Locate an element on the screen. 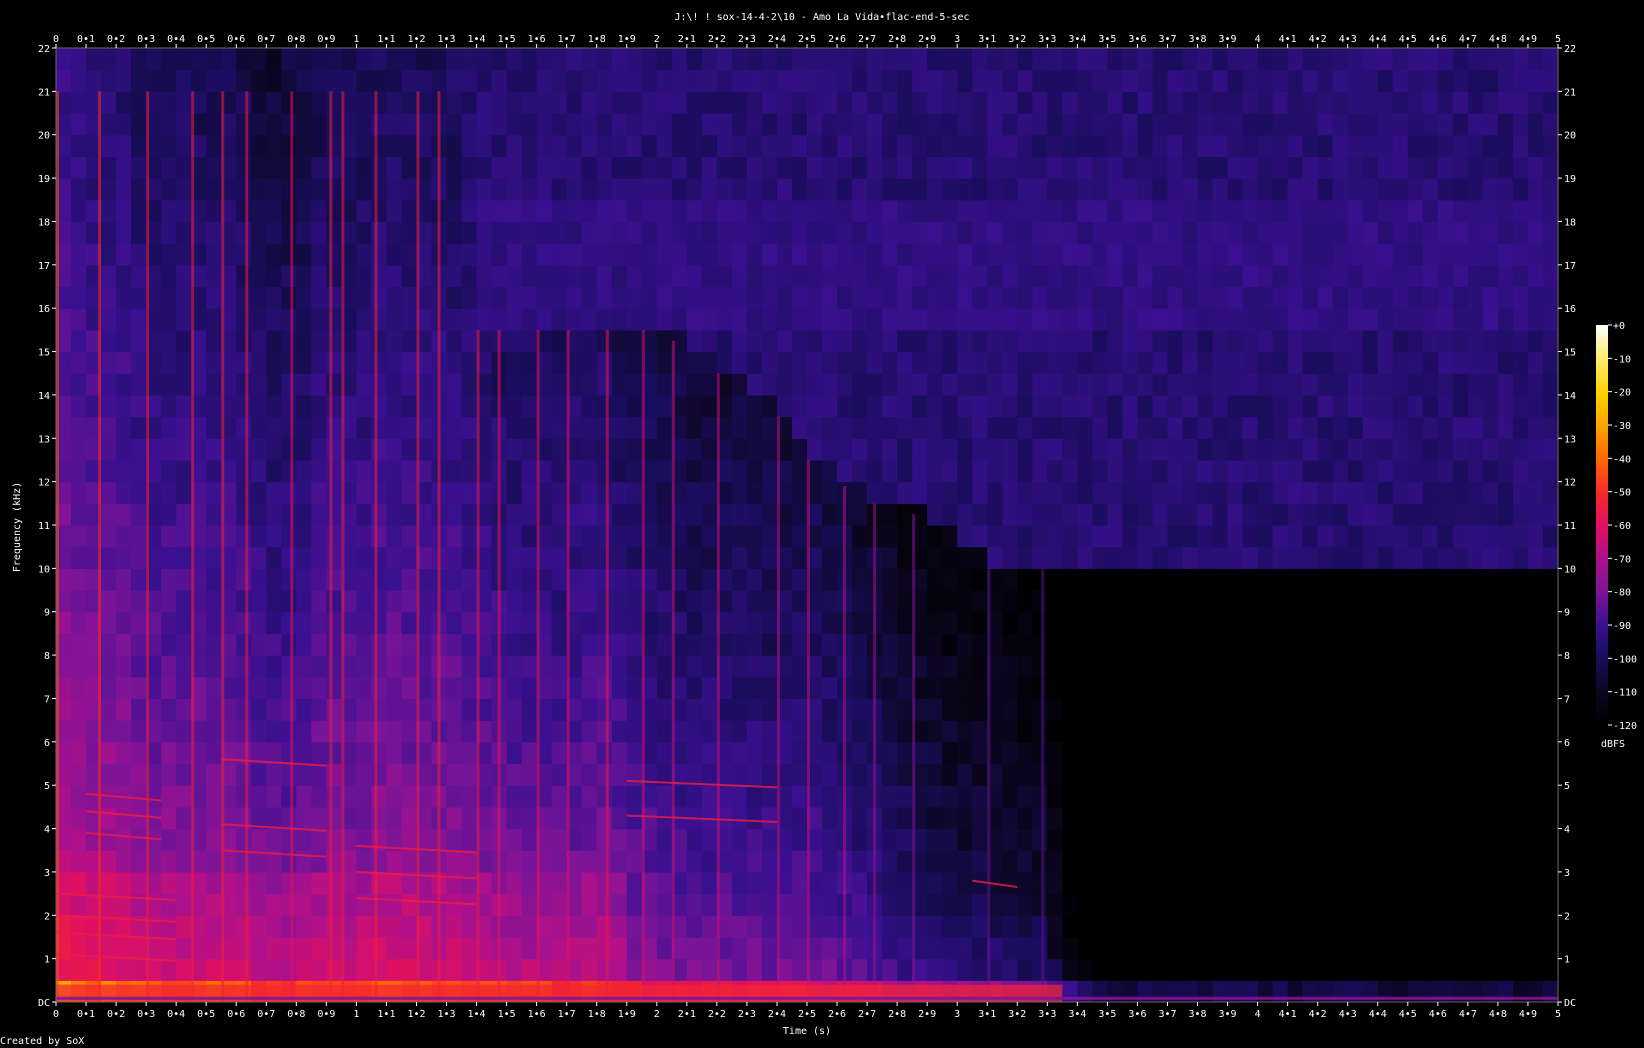 The height and width of the screenshot is (1048, 1644). x-tick-label: 0•6 is located at coordinates (236, 1014).